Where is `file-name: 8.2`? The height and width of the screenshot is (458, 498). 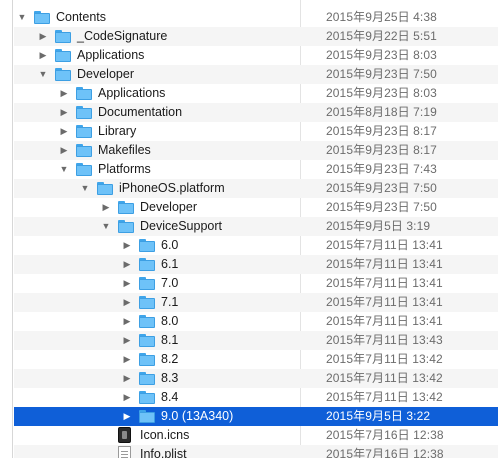
file-name: 8.2 is located at coordinates (170, 359).